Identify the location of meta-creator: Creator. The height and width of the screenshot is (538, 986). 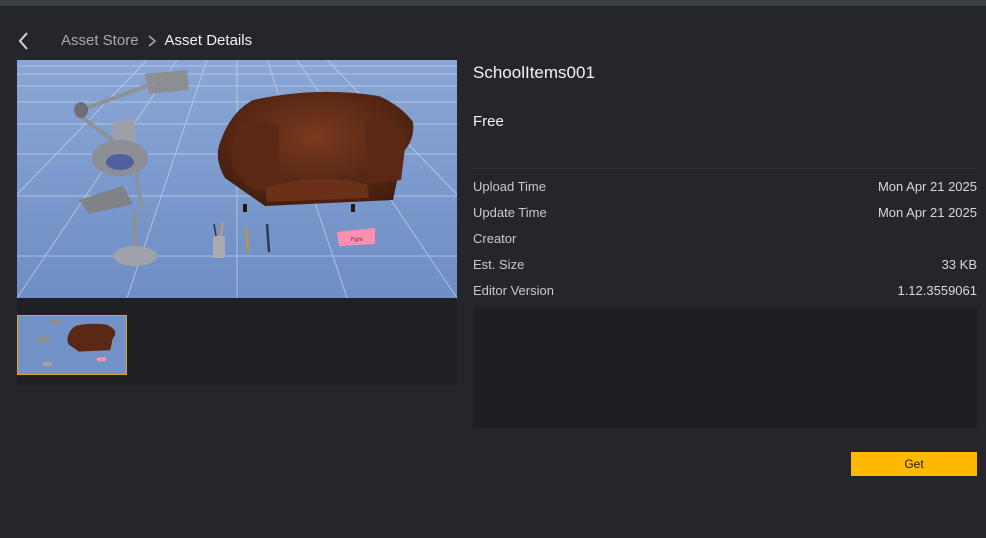
(725, 244).